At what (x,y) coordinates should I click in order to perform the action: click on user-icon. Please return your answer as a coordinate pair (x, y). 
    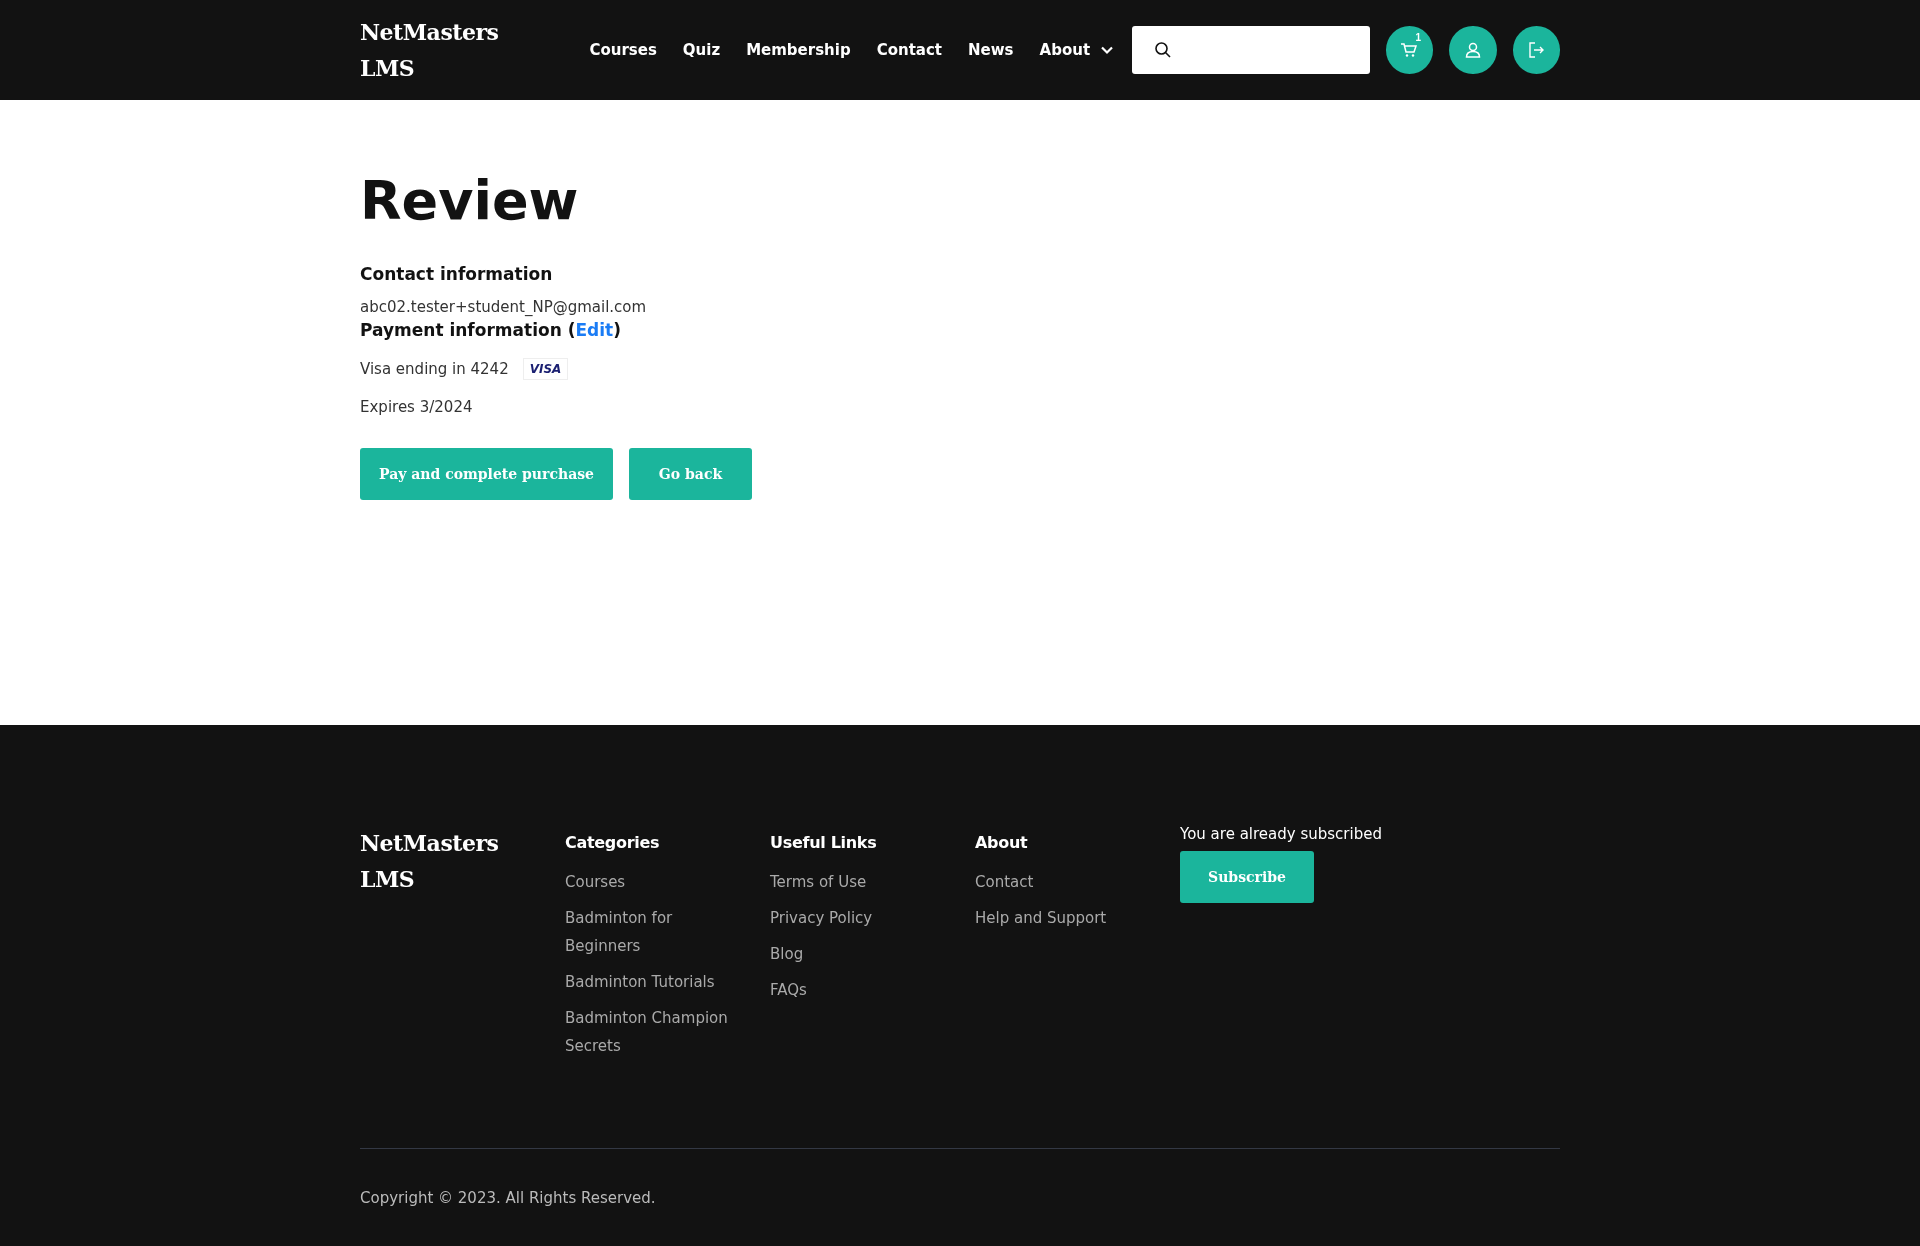
    Looking at the image, I should click on (1472, 50).